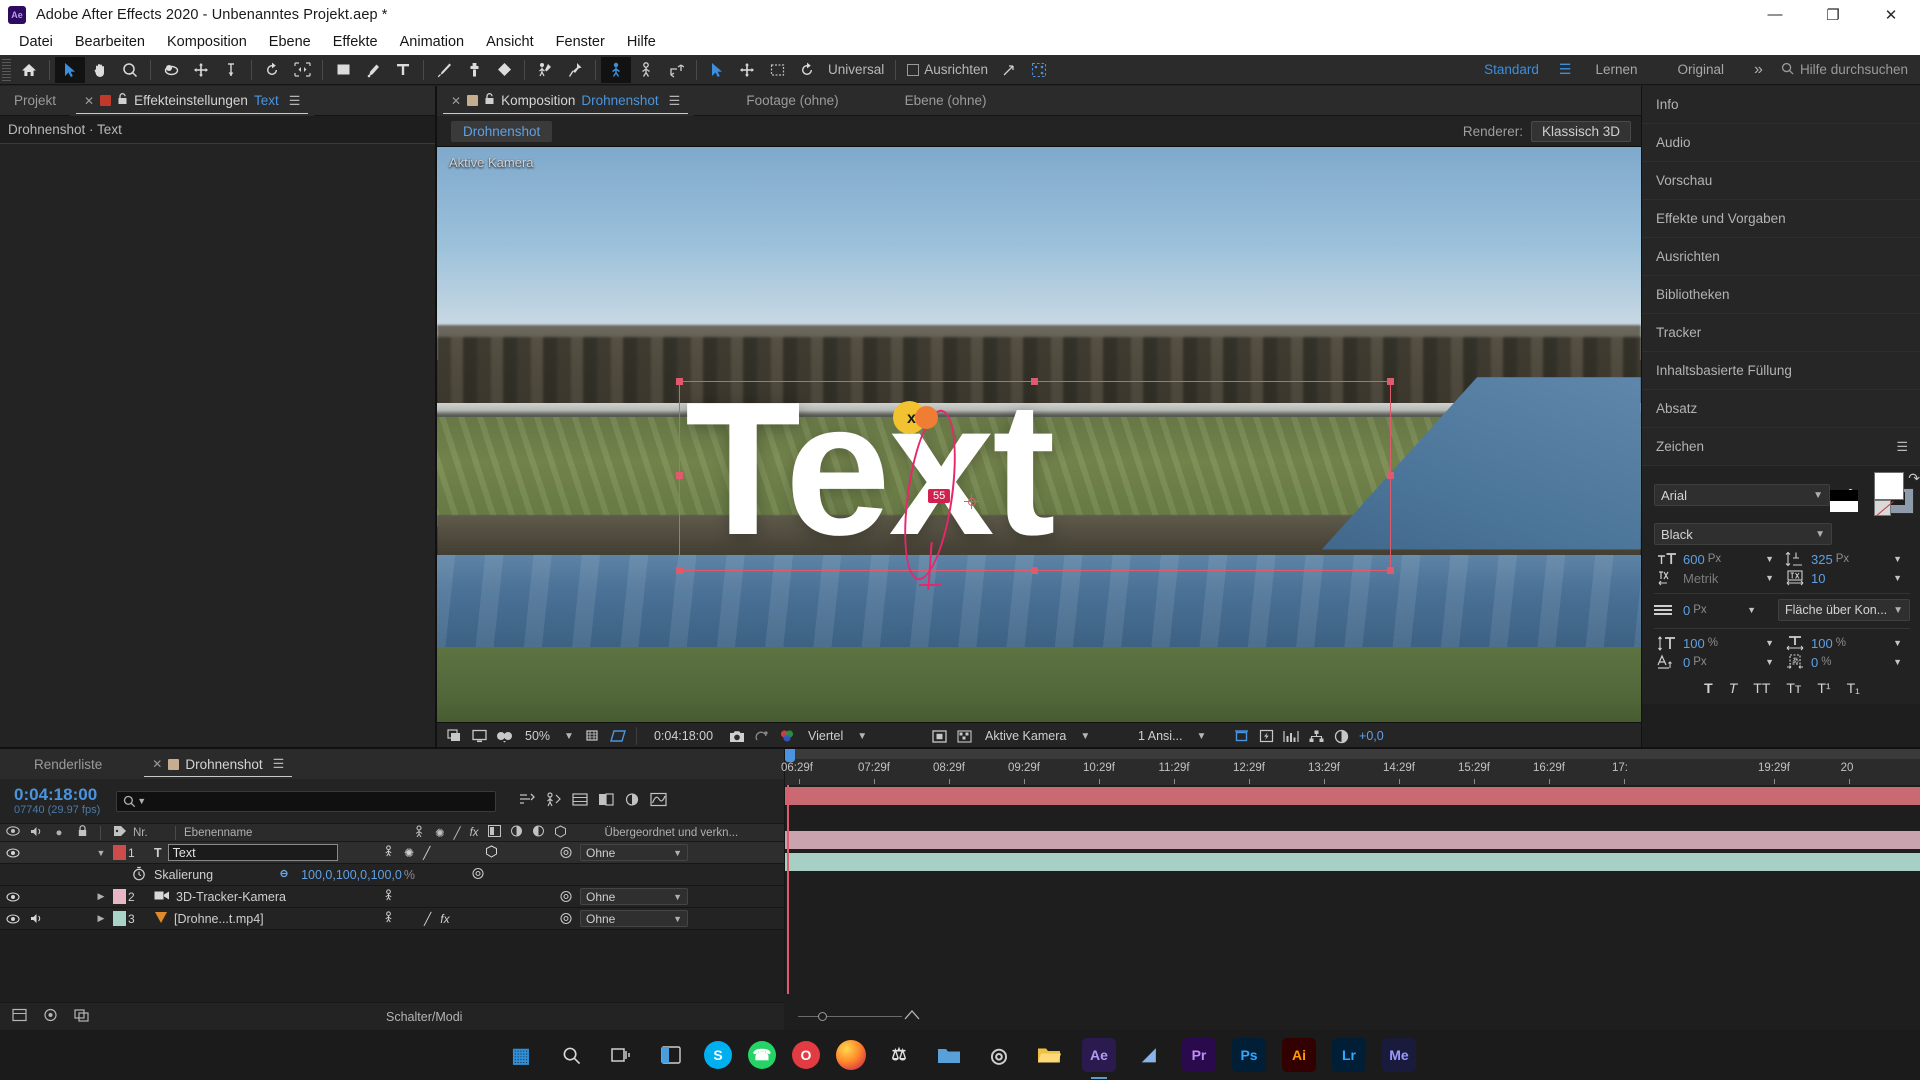 This screenshot has height=1080, width=1920. Describe the element at coordinates (218, 764) in the screenshot. I see `tab-timeline-drohnenshot: ✕ Drohnenshot ☰` at that location.